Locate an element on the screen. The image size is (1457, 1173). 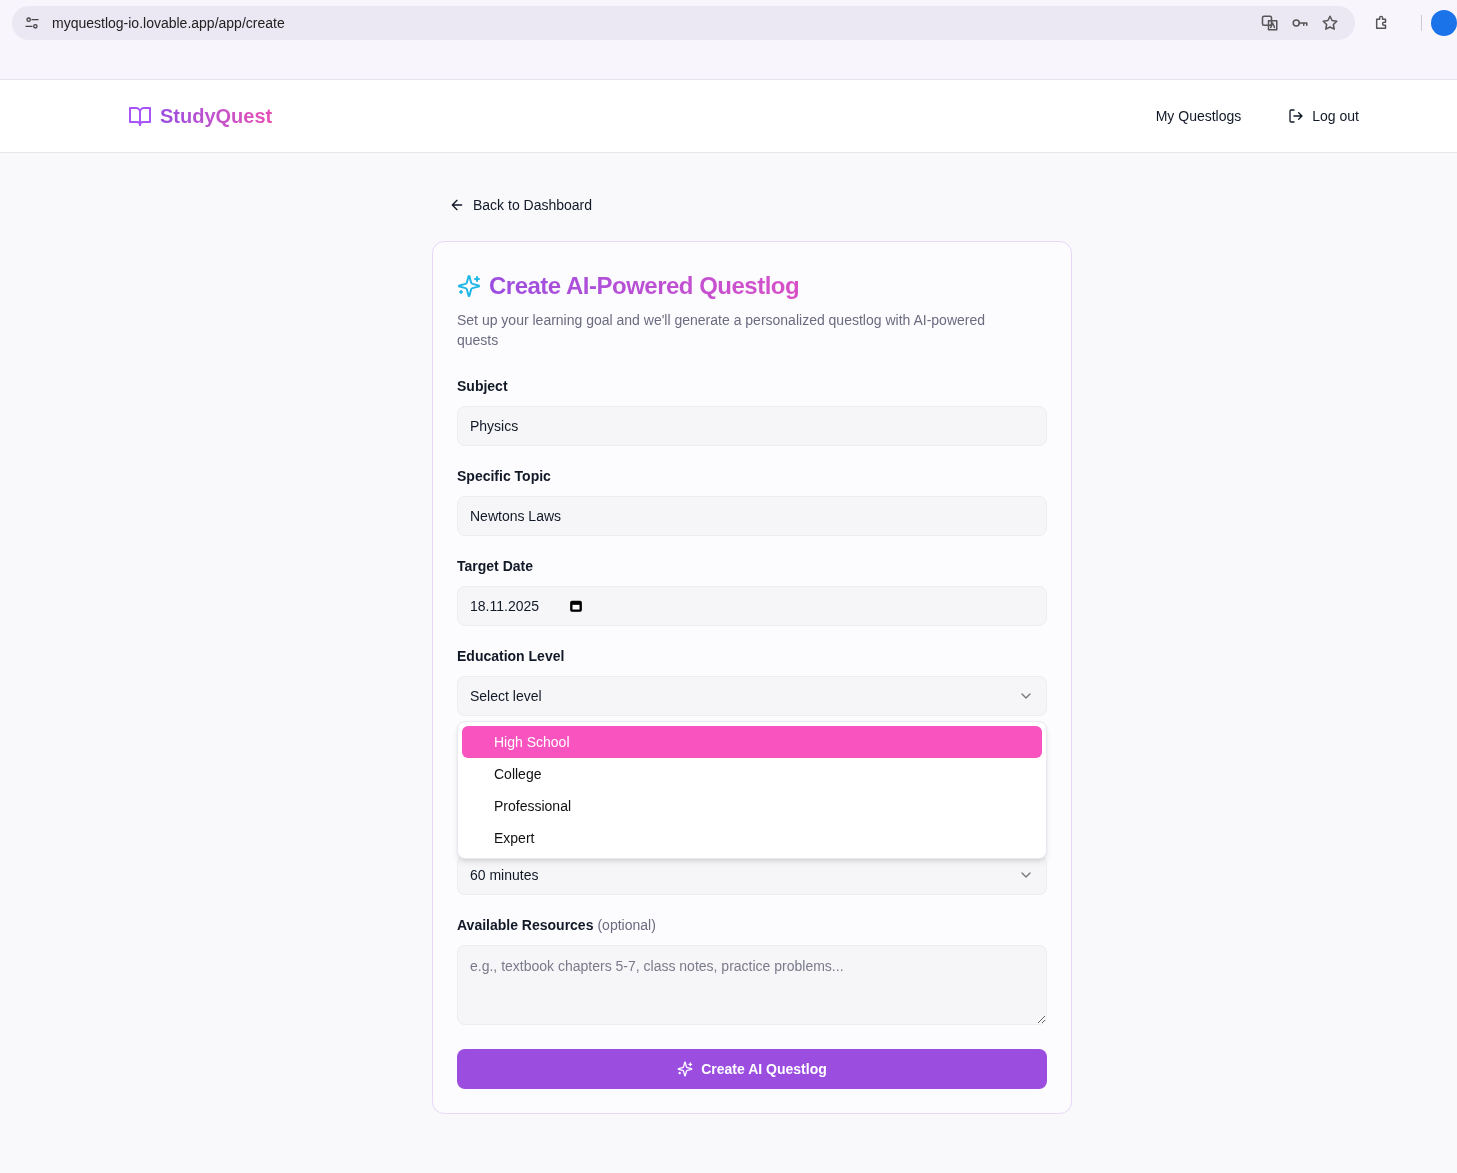
profile-avatar is located at coordinates (1444, 23).